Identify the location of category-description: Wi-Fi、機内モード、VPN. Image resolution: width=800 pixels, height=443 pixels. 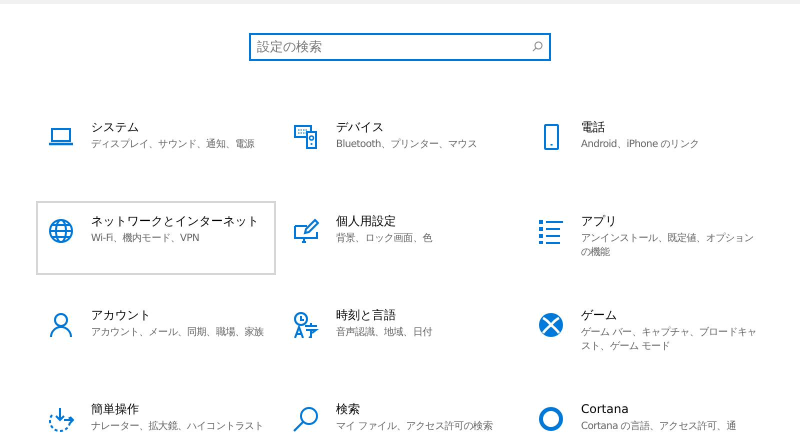
(145, 239).